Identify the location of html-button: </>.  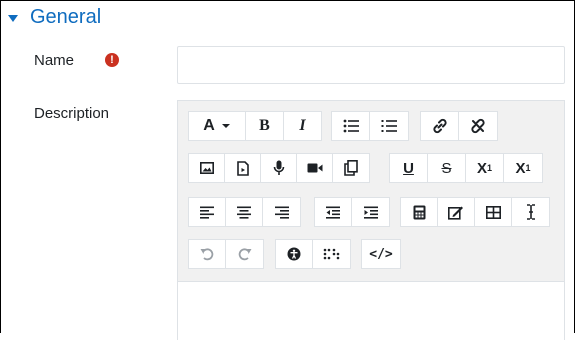
(381, 254).